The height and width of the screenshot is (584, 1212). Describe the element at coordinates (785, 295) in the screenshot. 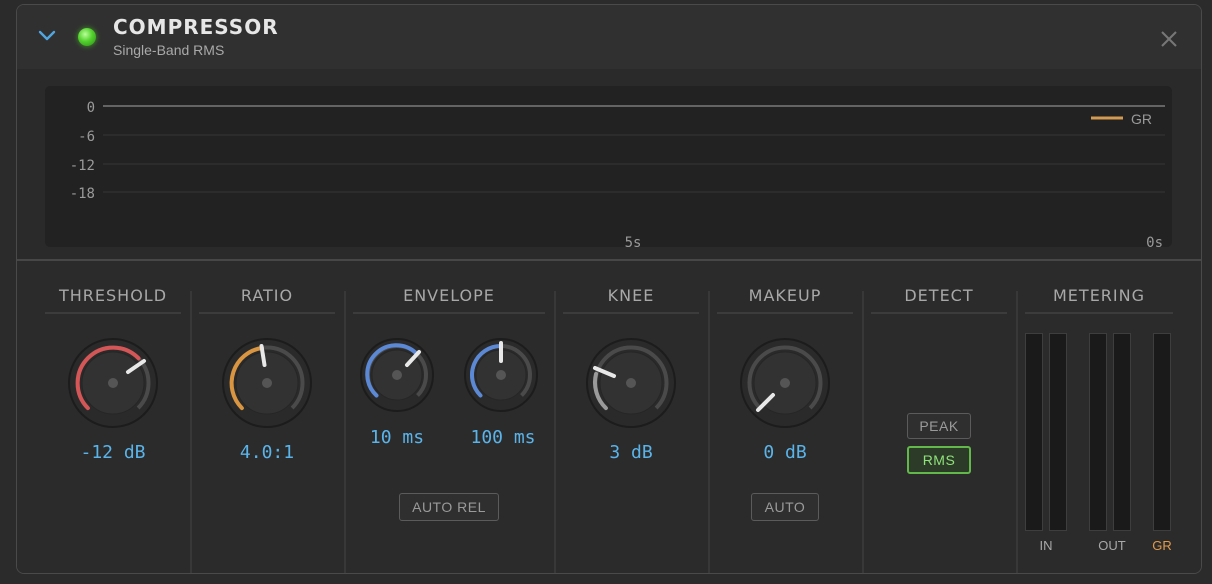

I see `makeup-title: MAKEUP` at that location.